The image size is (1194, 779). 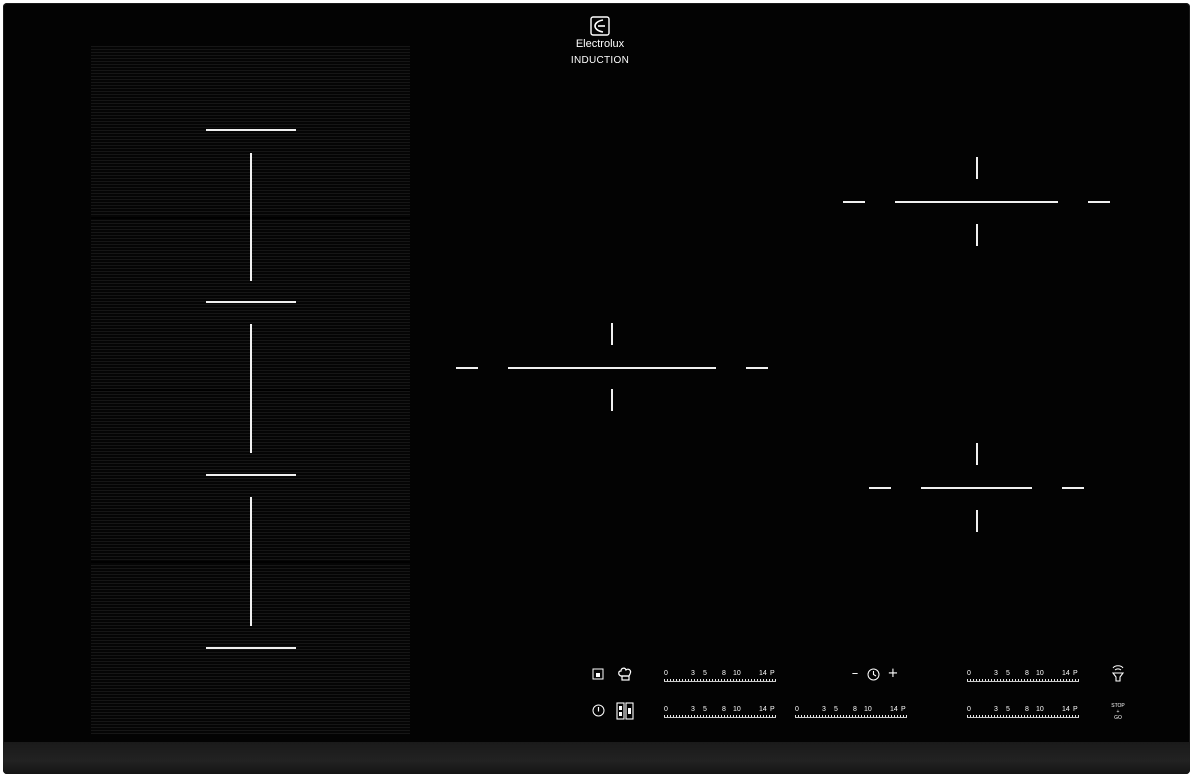 I want to click on cooktop-front-edge, so click(x=596, y=758).